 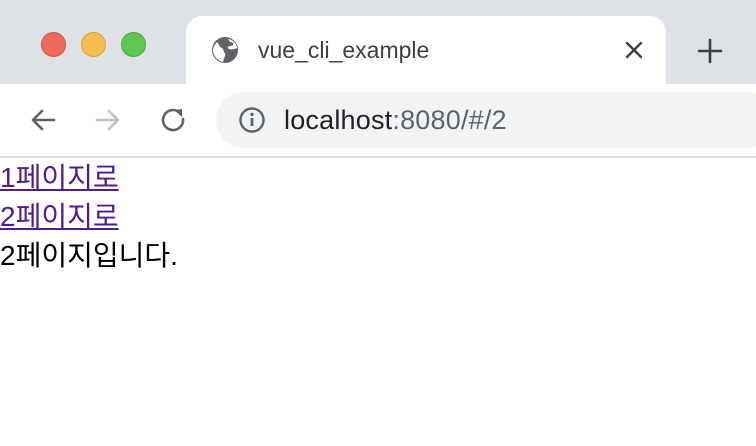 What do you see at coordinates (252, 120) in the screenshot?
I see `info-icon` at bounding box center [252, 120].